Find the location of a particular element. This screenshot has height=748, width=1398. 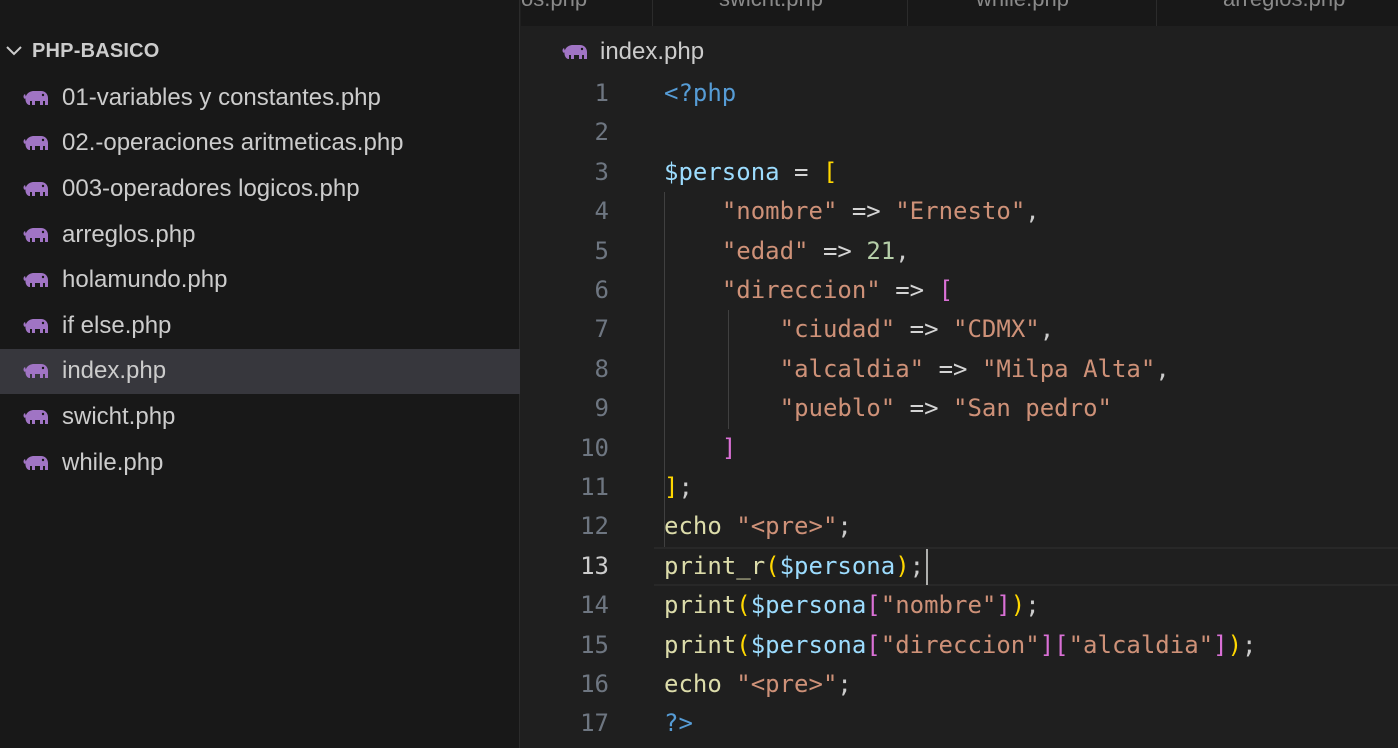

file-name: holamundo.php is located at coordinates (145, 280).